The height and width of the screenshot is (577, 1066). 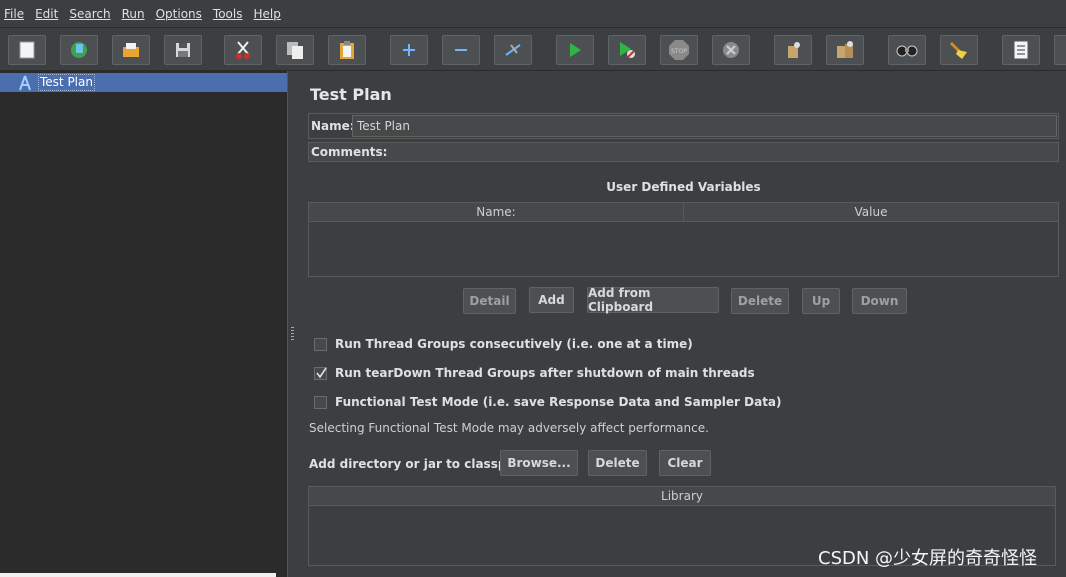 I want to click on up-button: Up, so click(x=821, y=301).